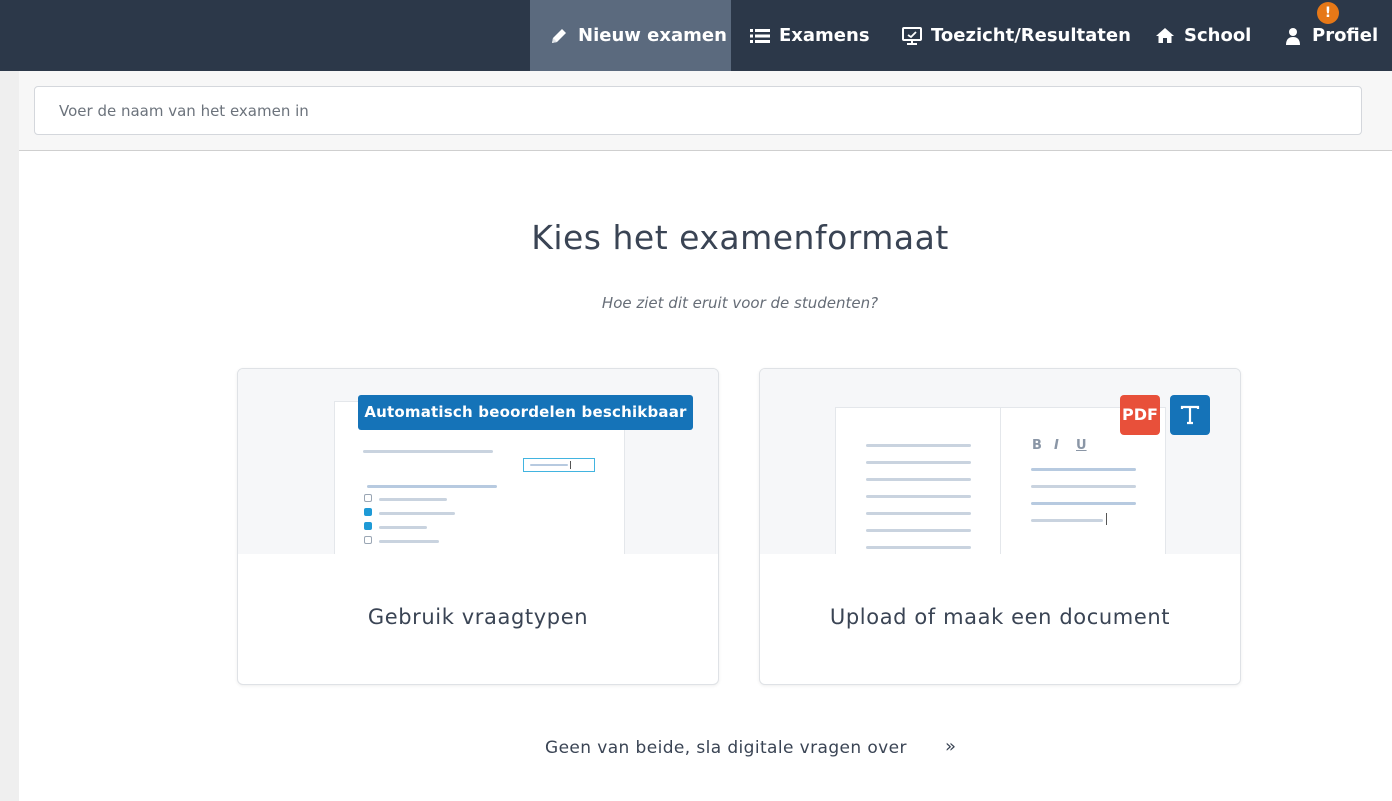 This screenshot has height=801, width=1392. What do you see at coordinates (740, 237) in the screenshot?
I see `page-title: Kies het examenformaat` at bounding box center [740, 237].